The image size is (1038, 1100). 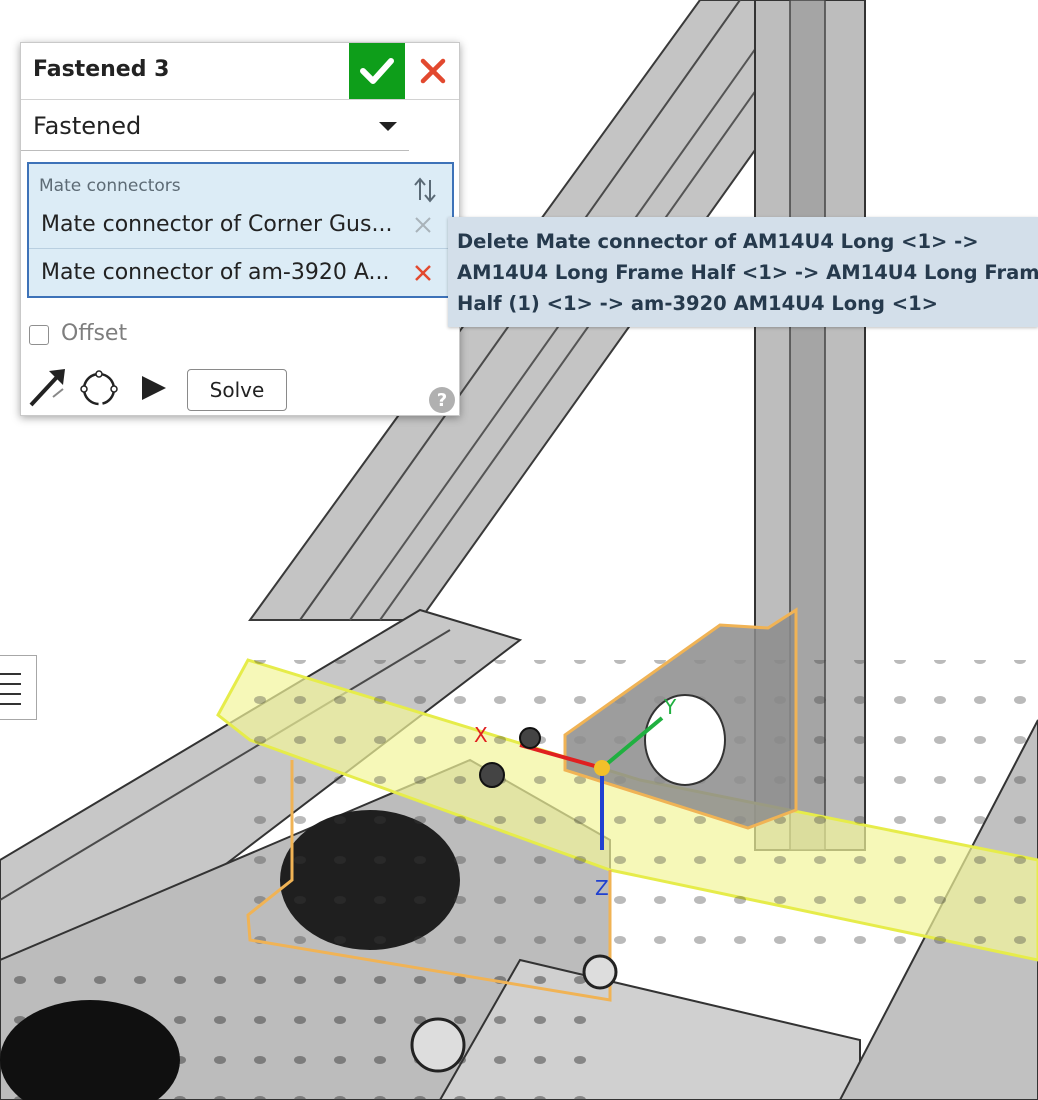 I want to click on accept-button, so click(x=377, y=71).